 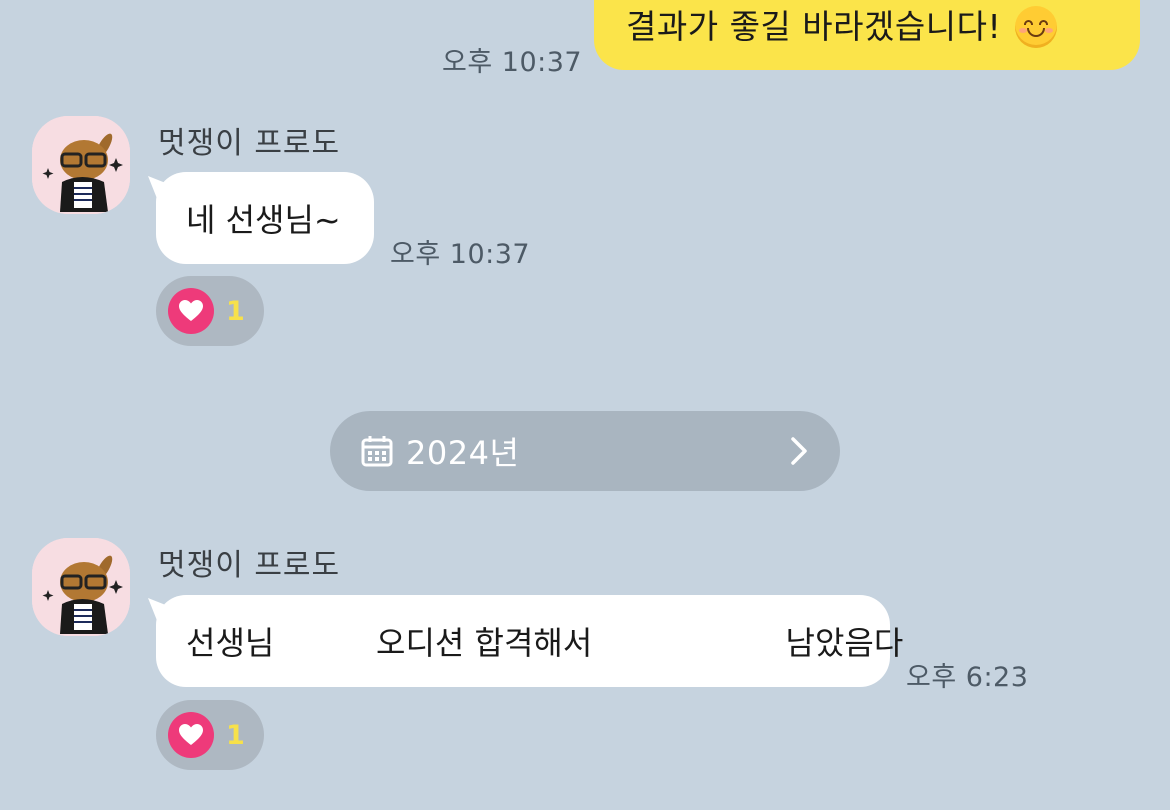 What do you see at coordinates (585, 451) in the screenshot?
I see `date-divider: 2024년` at bounding box center [585, 451].